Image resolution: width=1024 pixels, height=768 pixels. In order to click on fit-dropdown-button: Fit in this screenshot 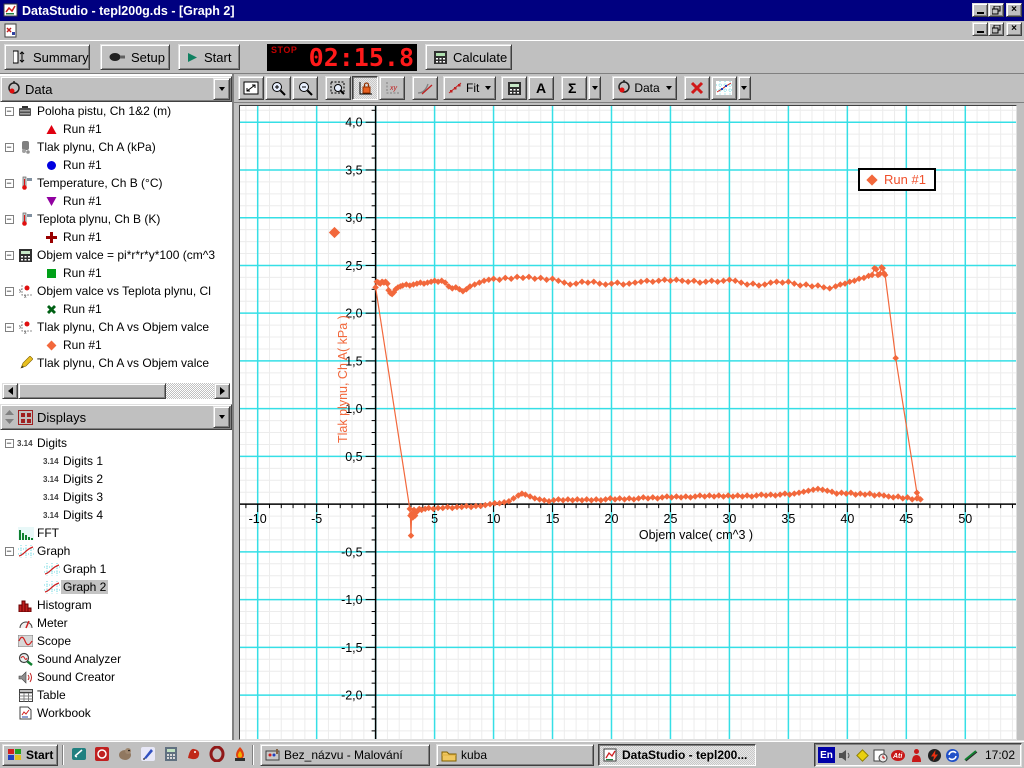, I will do `click(470, 88)`.